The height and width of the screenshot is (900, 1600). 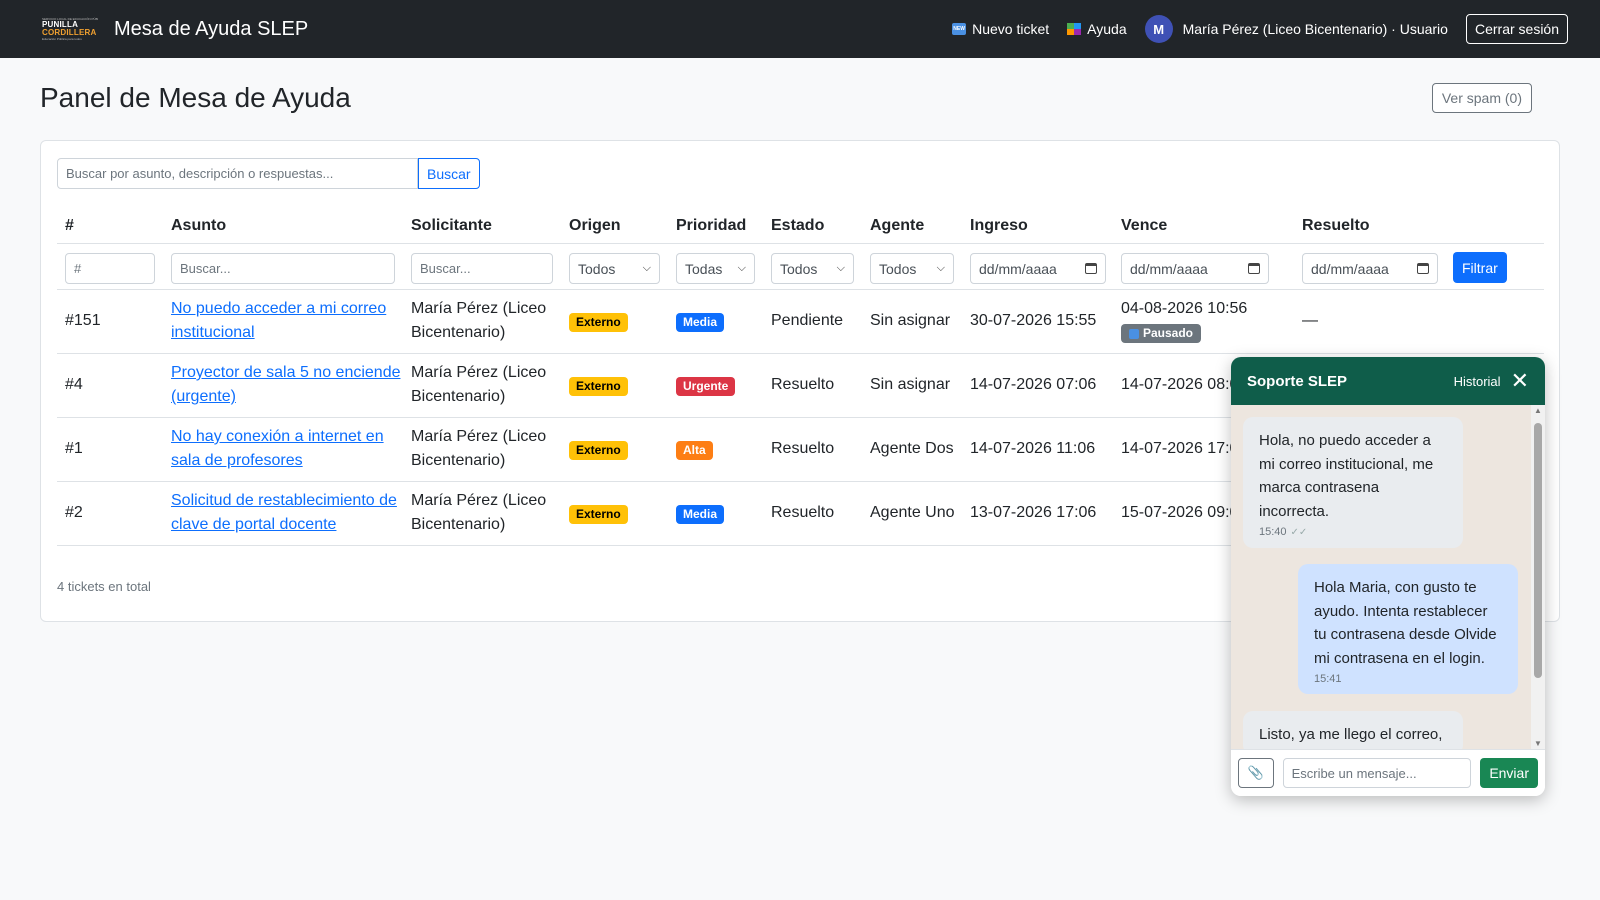 I want to click on ticket-created: 14-07-2026 07:06, so click(x=1033, y=384).